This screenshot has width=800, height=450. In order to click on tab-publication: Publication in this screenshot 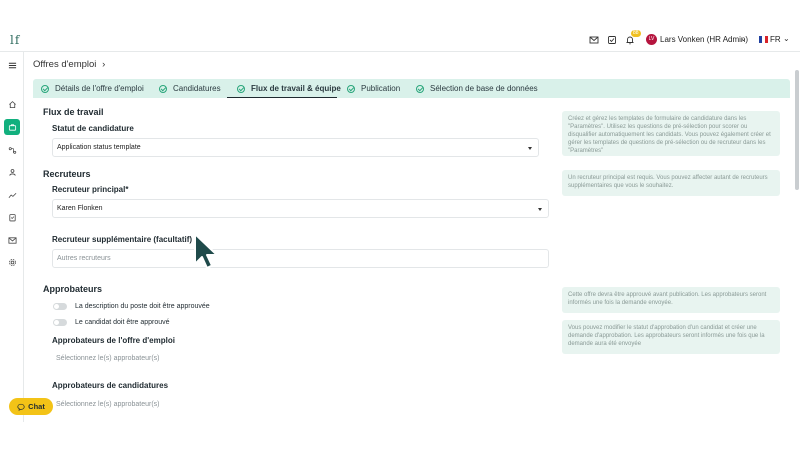, I will do `click(373, 88)`.